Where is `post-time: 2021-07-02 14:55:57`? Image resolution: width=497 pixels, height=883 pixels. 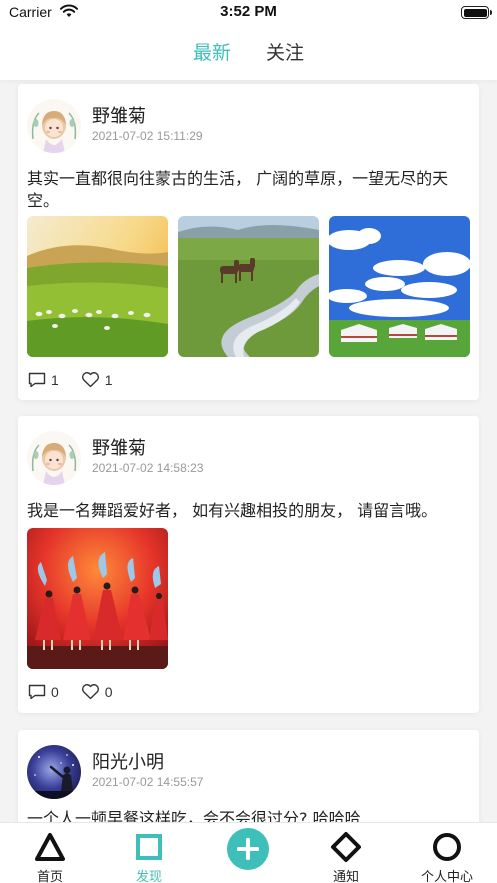
post-time: 2021-07-02 14:55:57 is located at coordinates (148, 782).